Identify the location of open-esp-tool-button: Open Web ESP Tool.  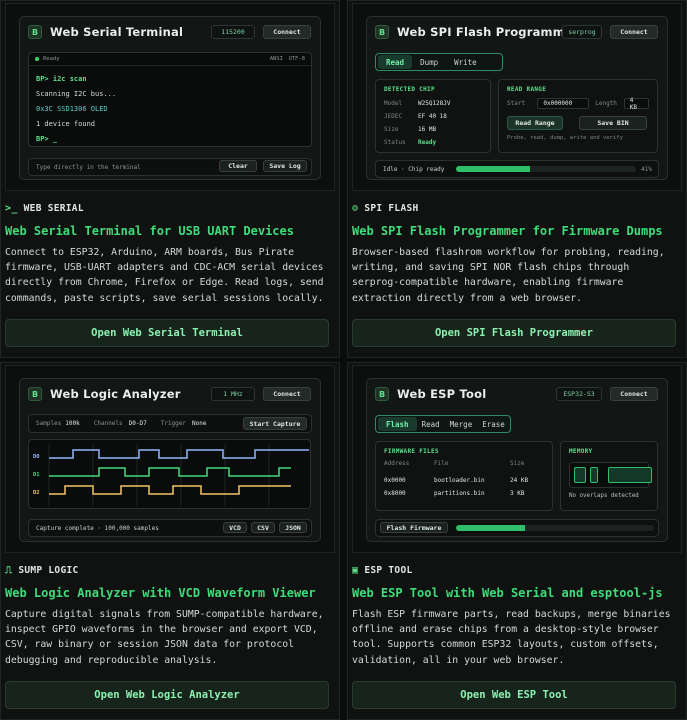
(514, 695).